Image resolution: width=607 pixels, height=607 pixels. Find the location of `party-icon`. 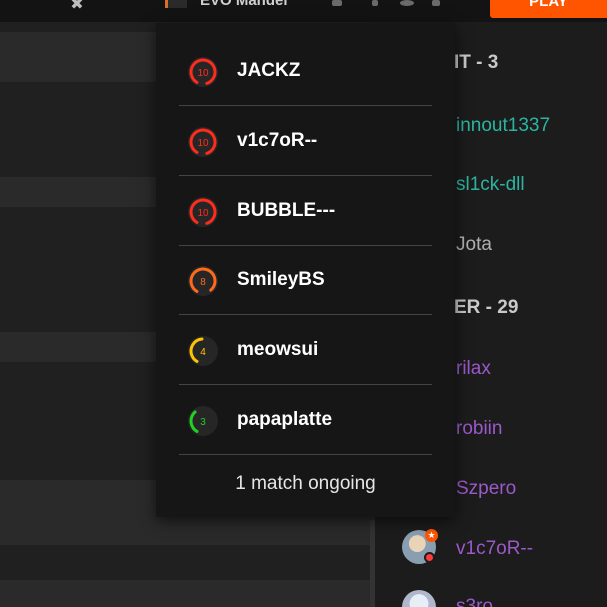

party-icon is located at coordinates (337, 3).